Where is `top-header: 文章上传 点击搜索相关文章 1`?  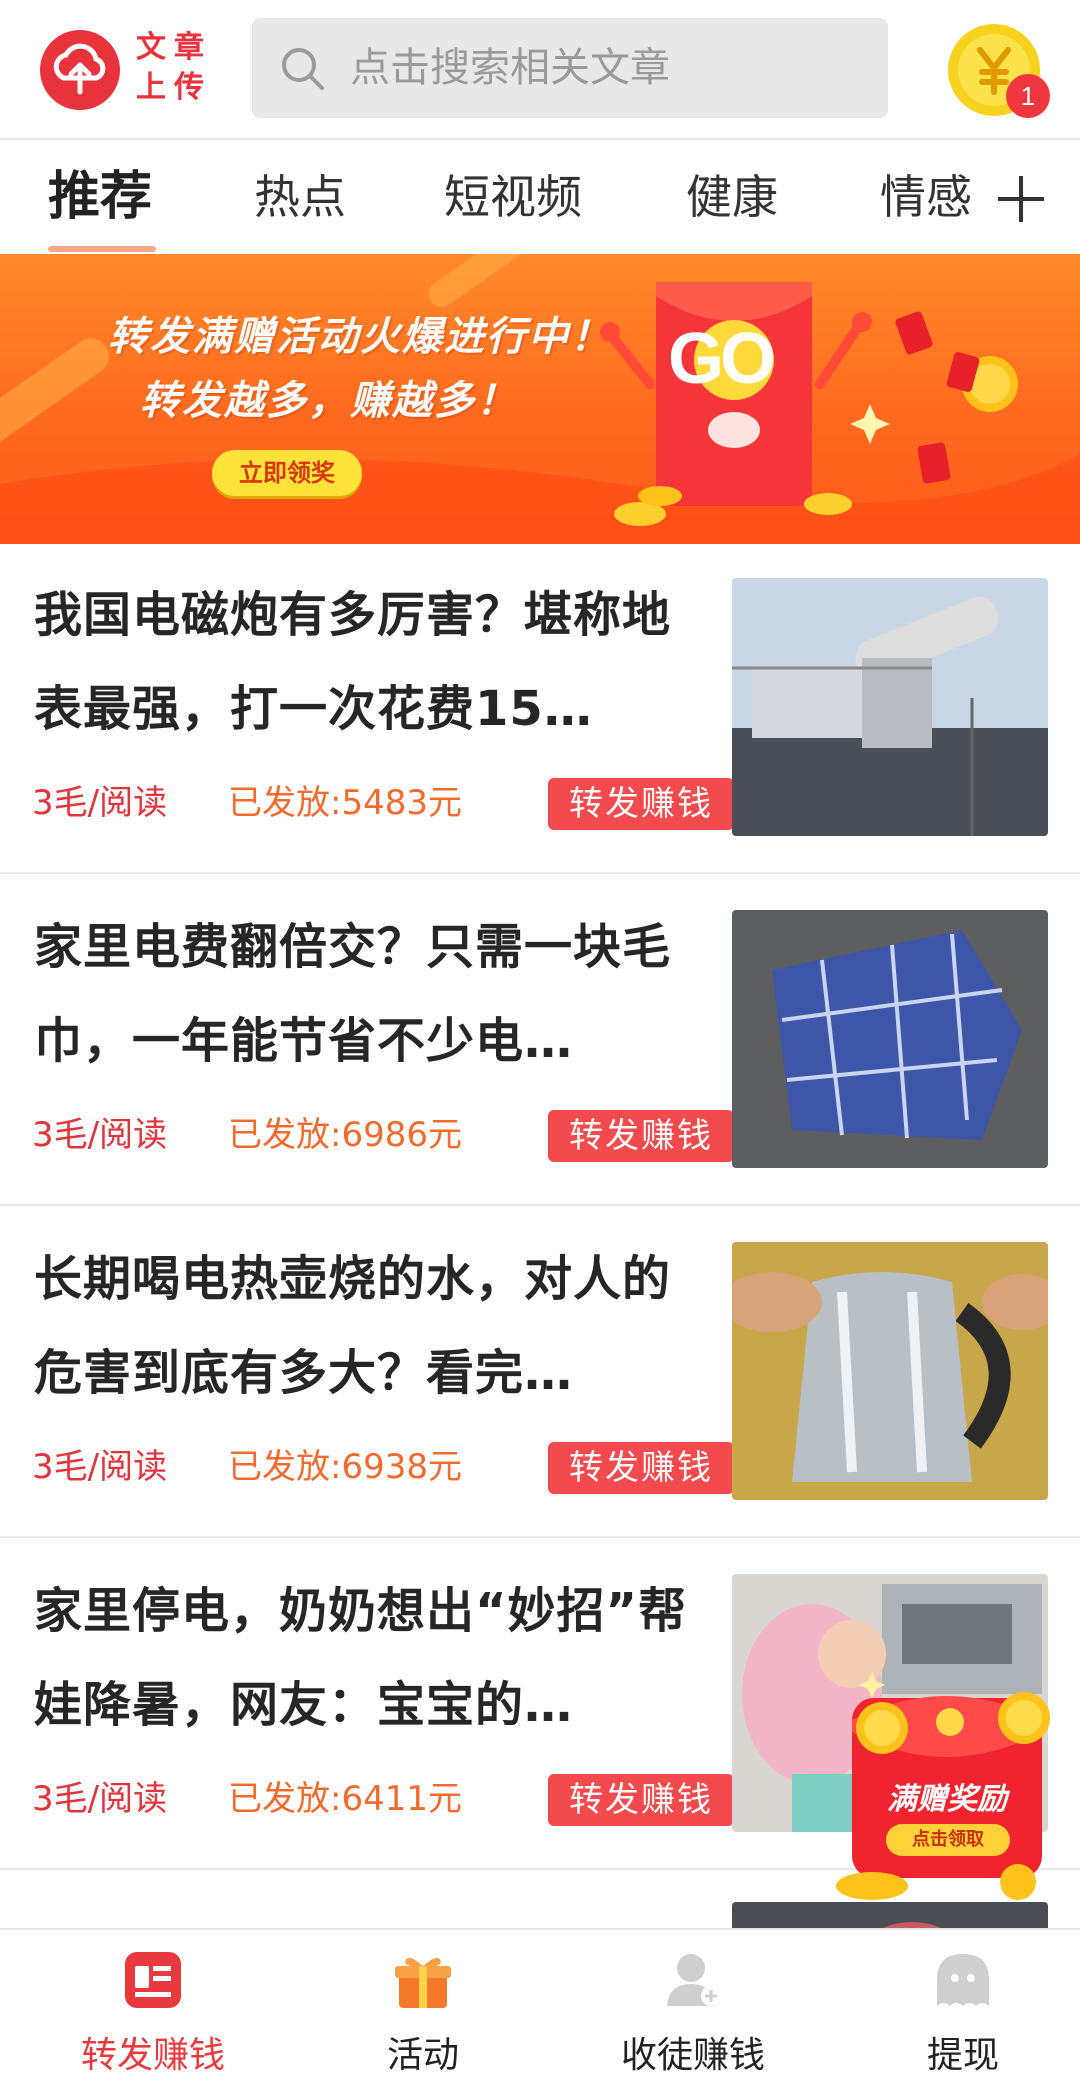
top-header: 文章上传 点击搜索相关文章 1 is located at coordinates (540, 70).